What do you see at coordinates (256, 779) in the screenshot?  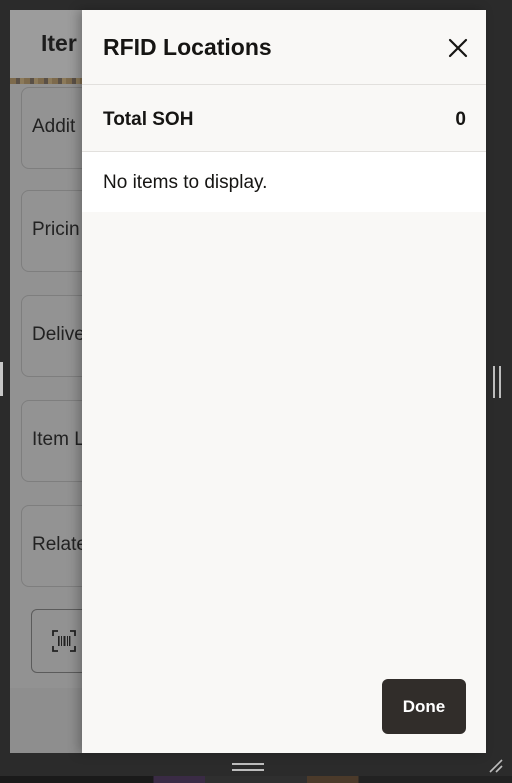 I see `taskbar-strip` at bounding box center [256, 779].